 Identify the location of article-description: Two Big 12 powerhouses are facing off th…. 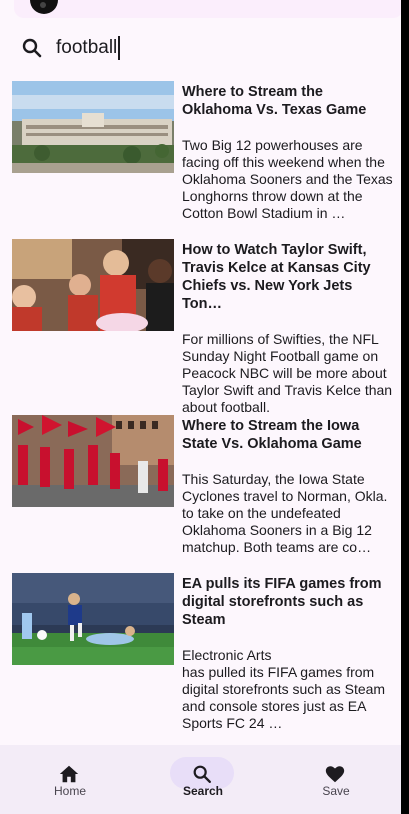
(287, 179).